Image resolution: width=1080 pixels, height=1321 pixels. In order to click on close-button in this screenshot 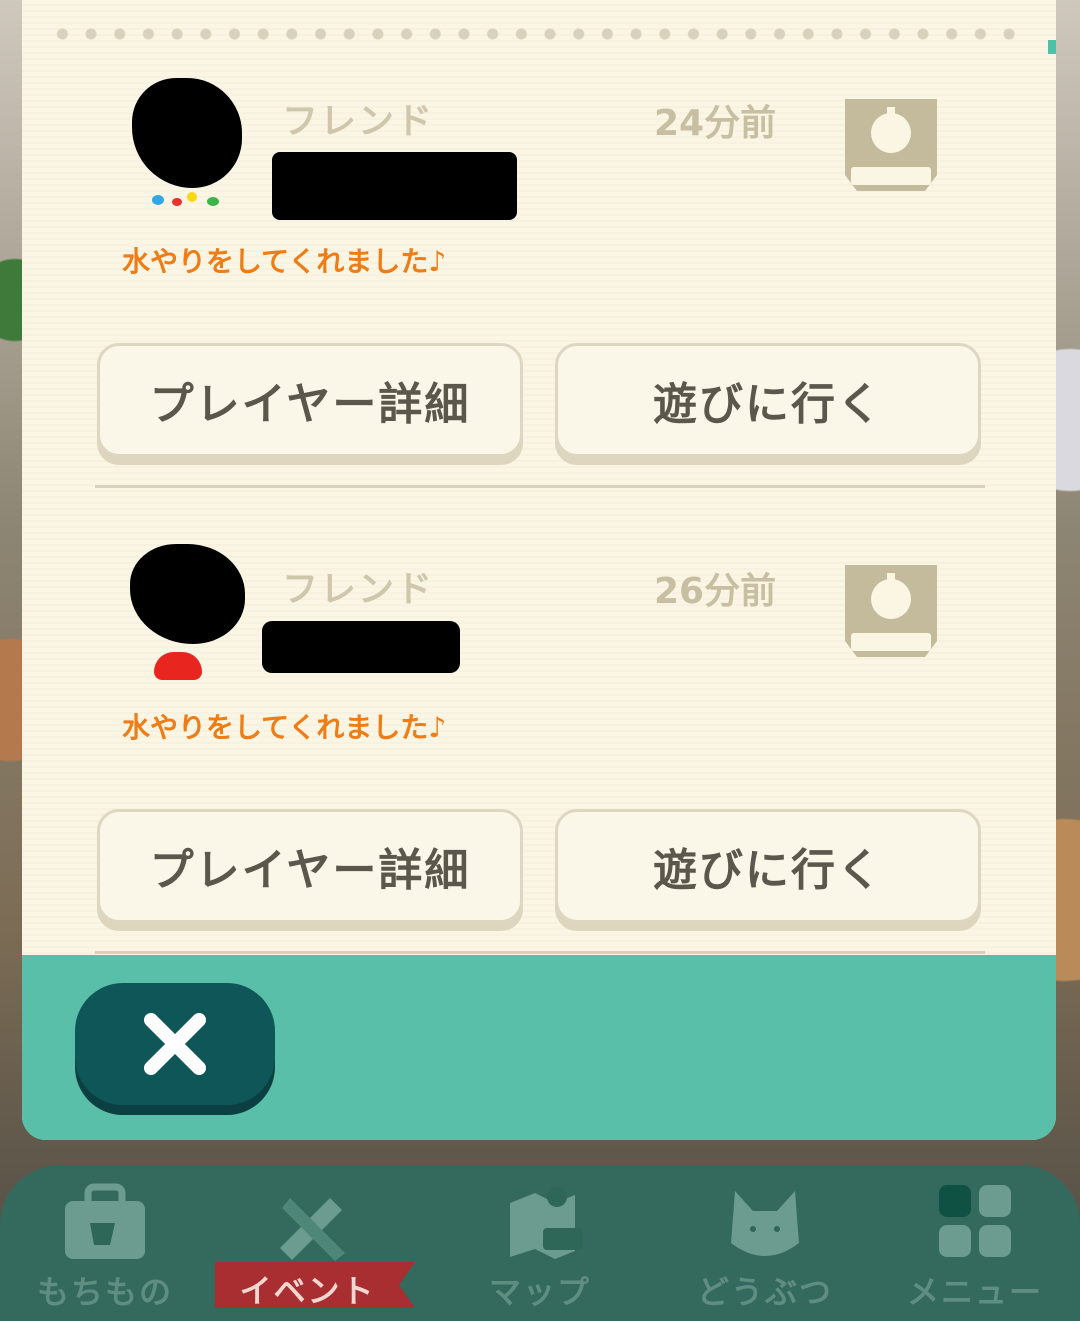, I will do `click(175, 1044)`.